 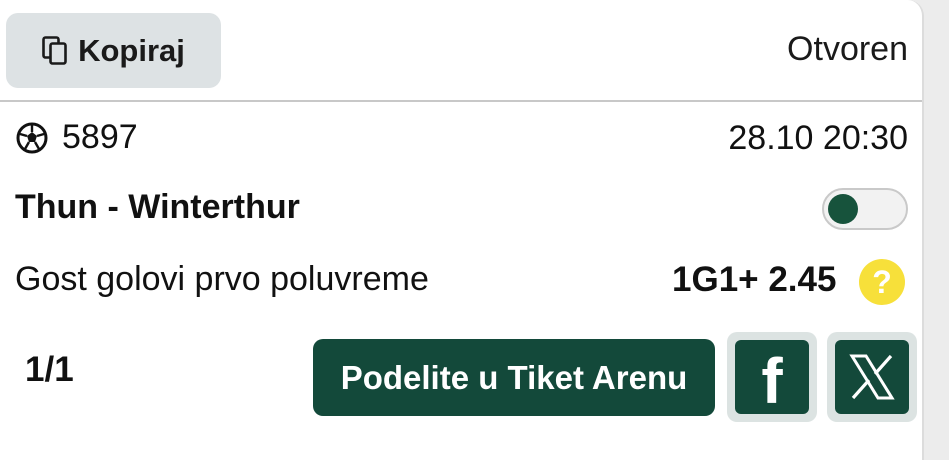 I want to click on share-label: Podelite u Tiket Arenu, so click(x=514, y=377).